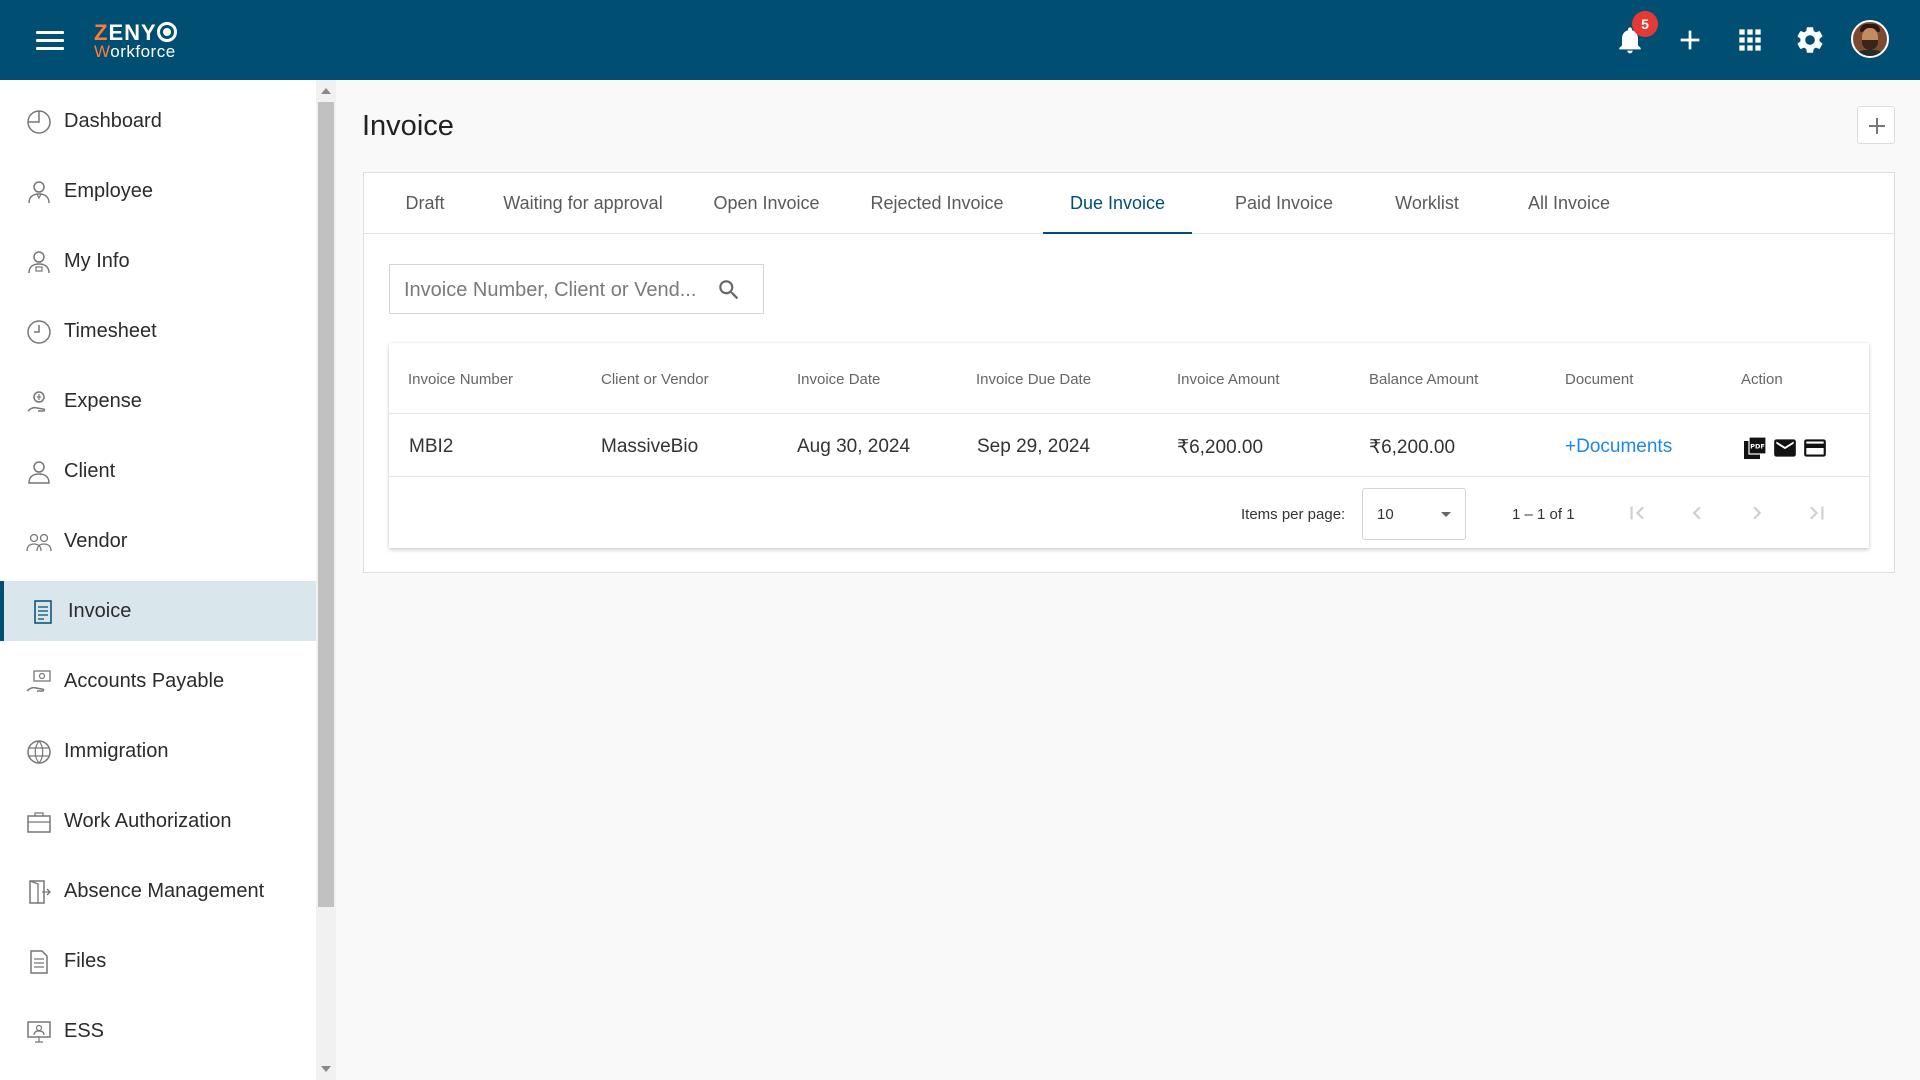  I want to click on sidebar-item-vendor: Vendor, so click(158, 541).